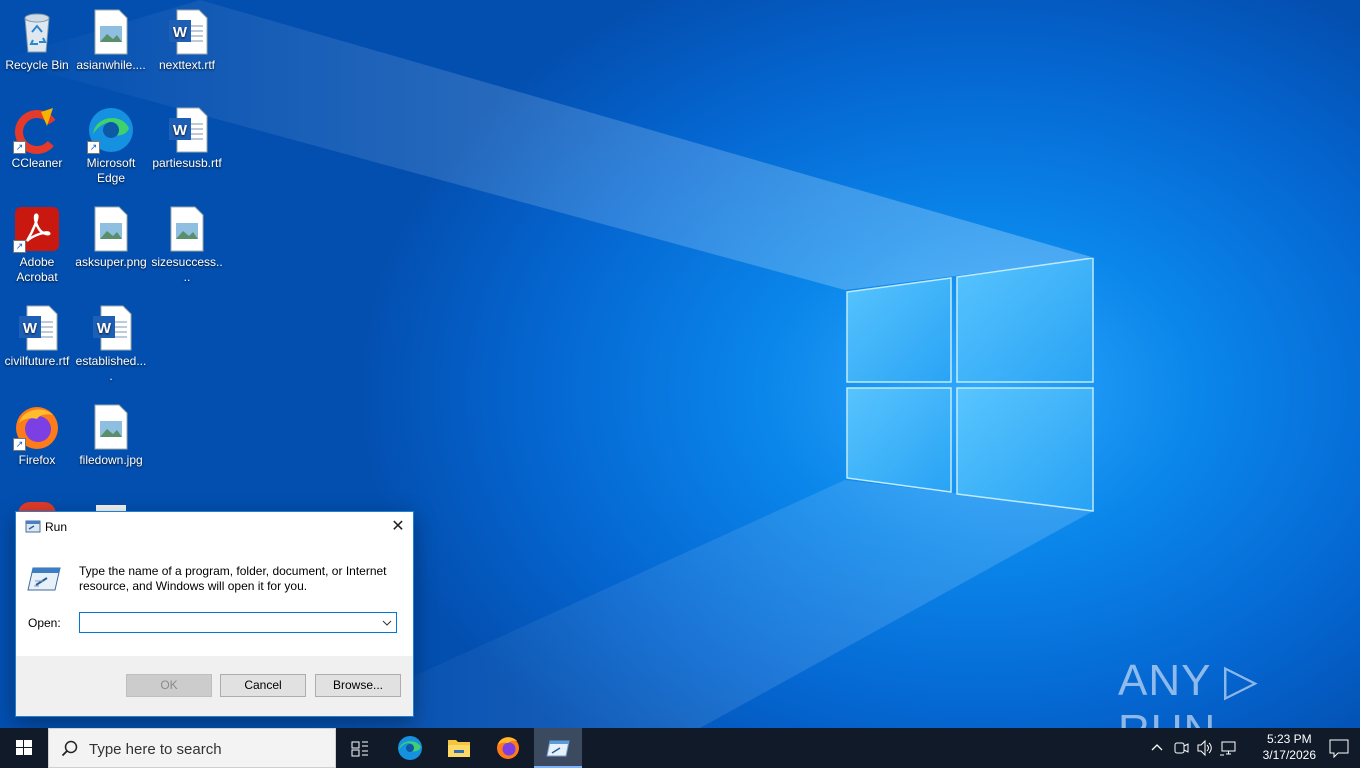 This screenshot has height=771, width=1360. I want to click on edge-icon: ↗, so click(111, 130).